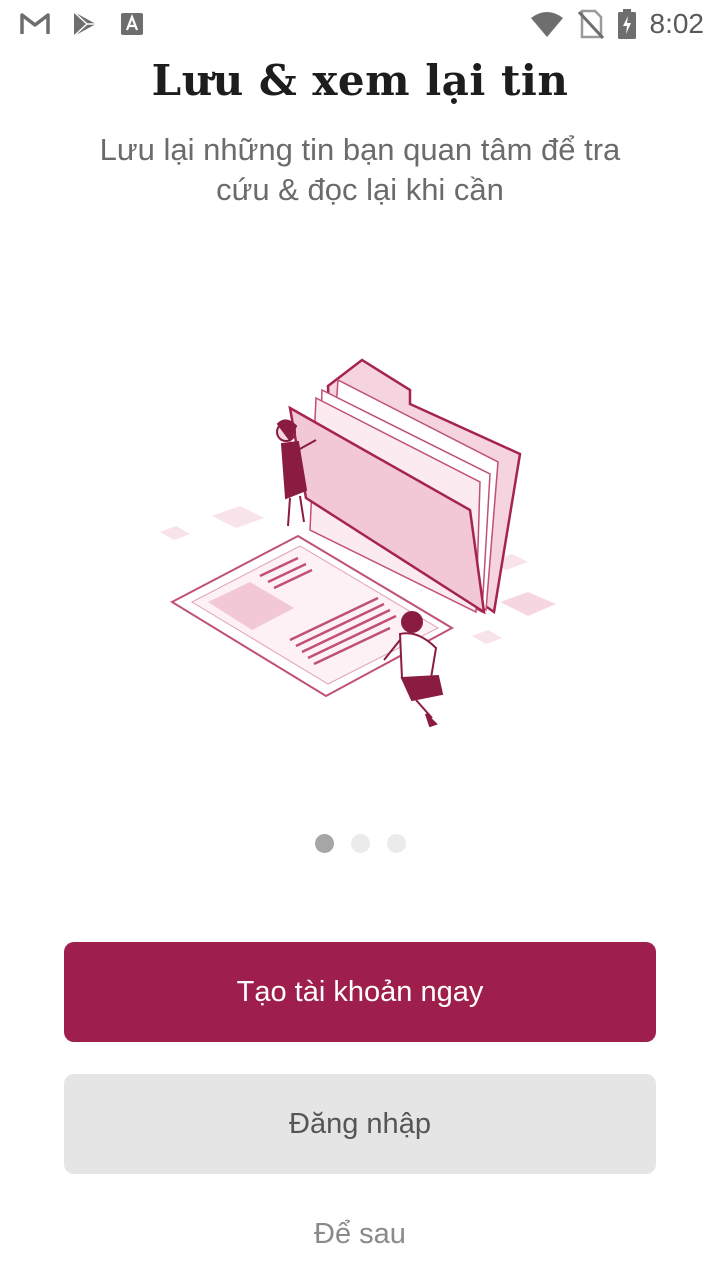  What do you see at coordinates (626, 24) in the screenshot?
I see `battery-charging-icon` at bounding box center [626, 24].